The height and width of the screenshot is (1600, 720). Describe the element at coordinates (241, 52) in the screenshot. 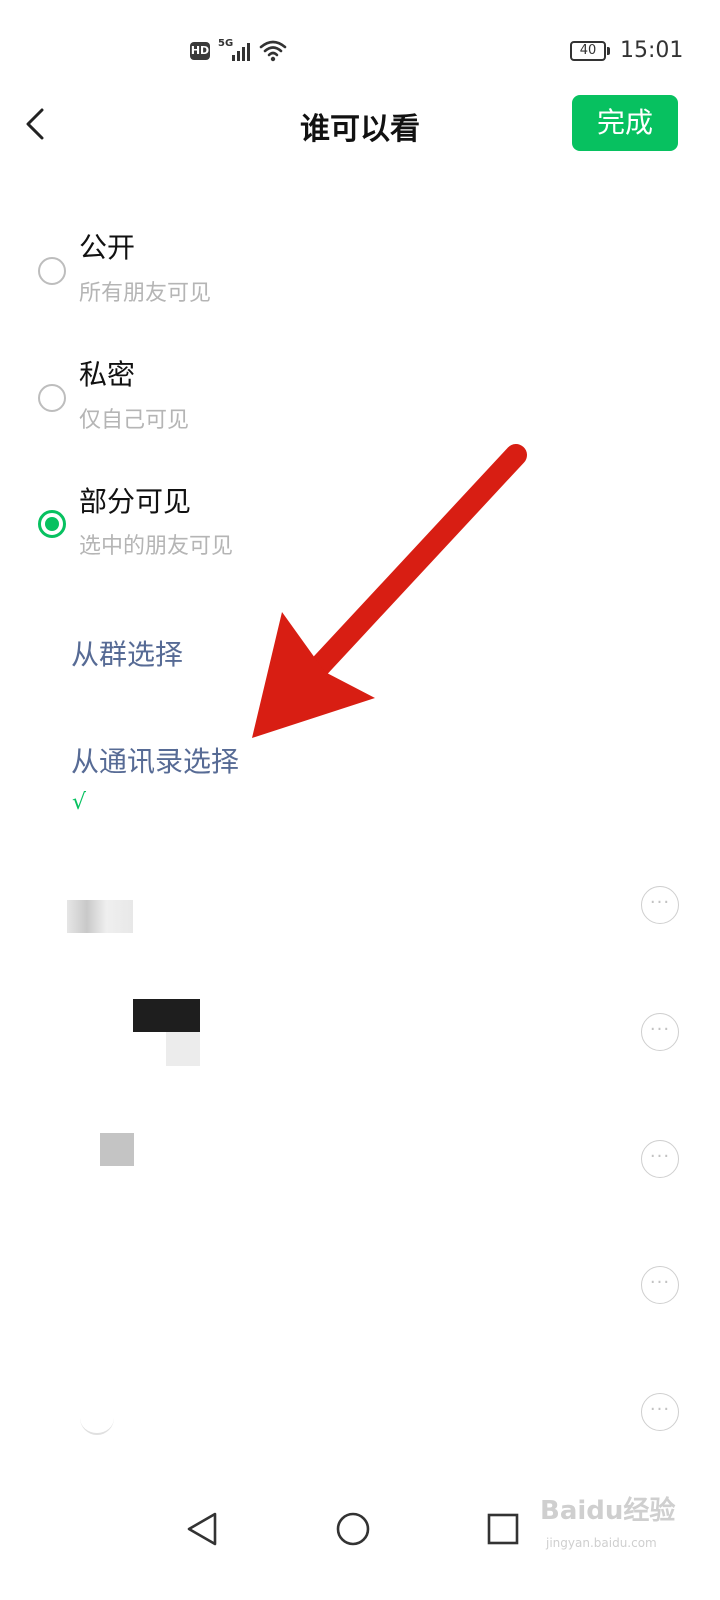

I see `signal-icon` at that location.